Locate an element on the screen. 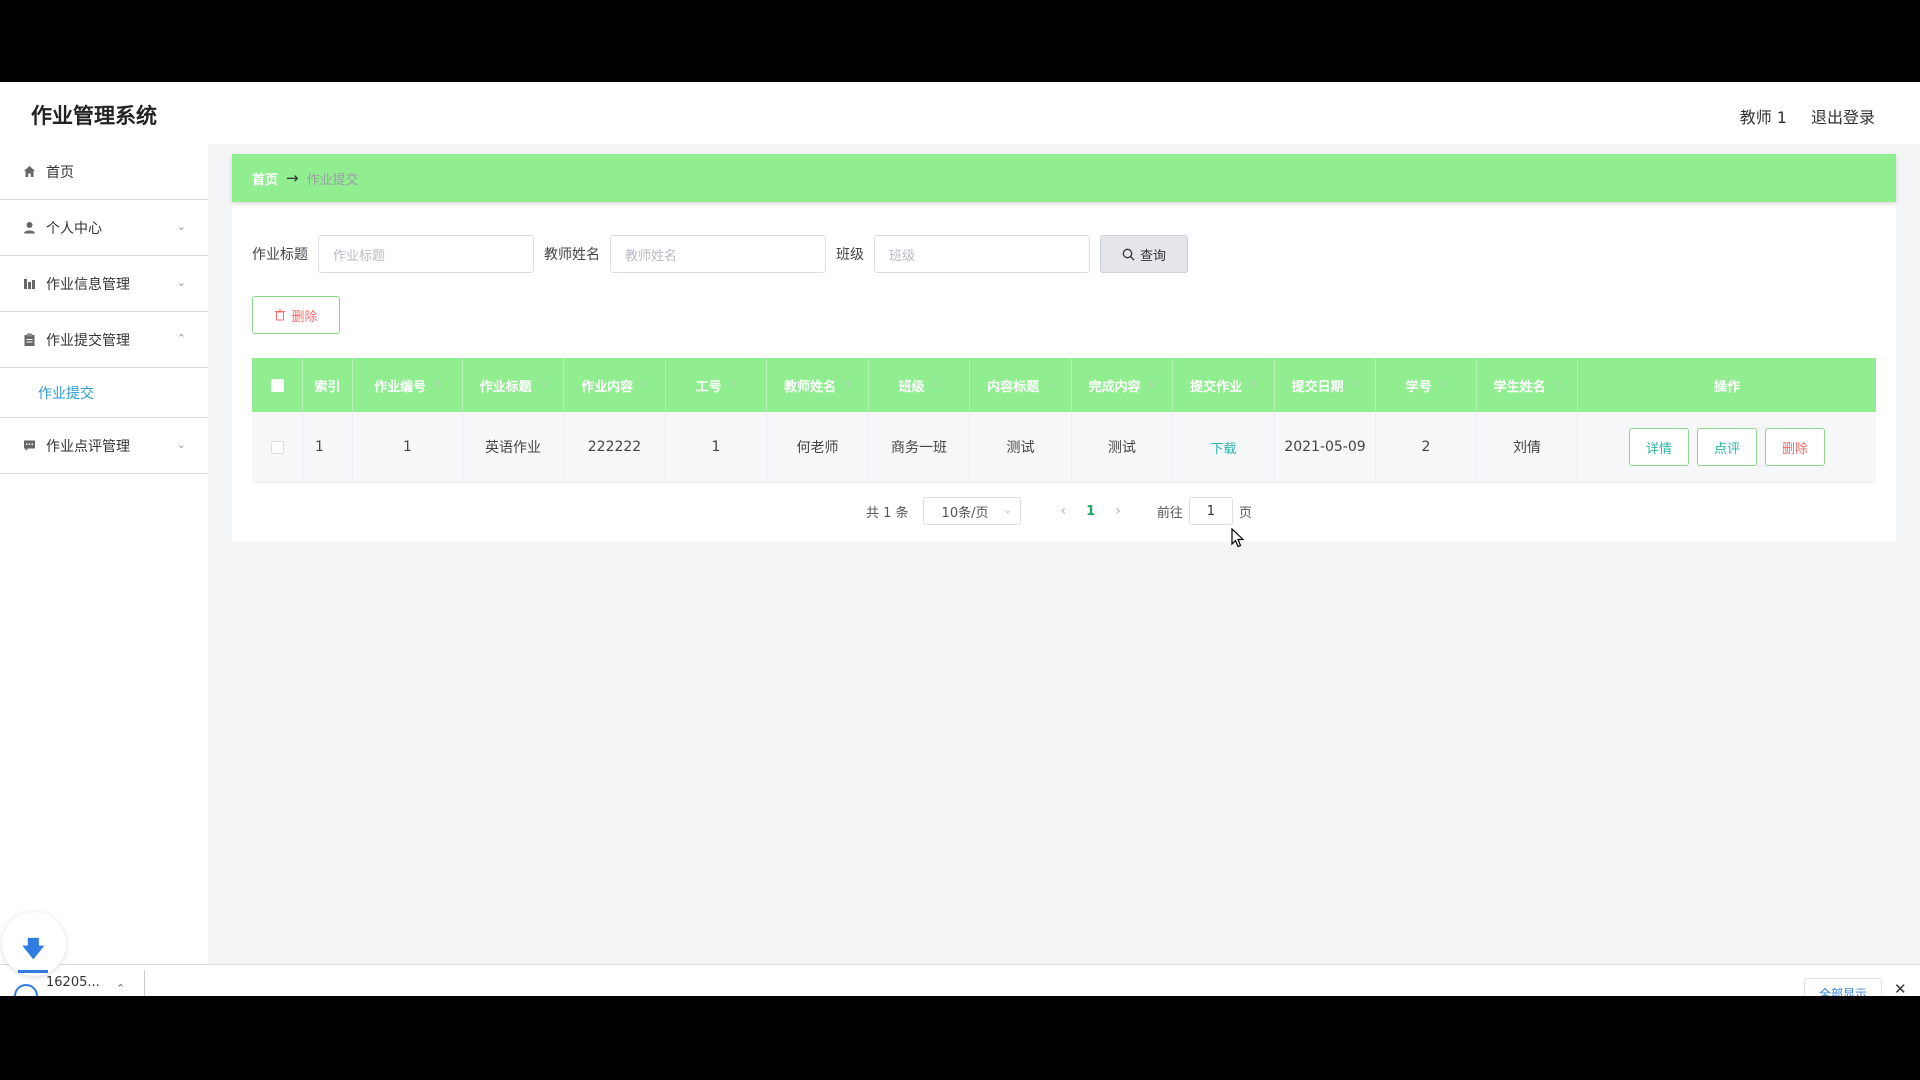  breadcrumb-home: 首页 is located at coordinates (265, 178).